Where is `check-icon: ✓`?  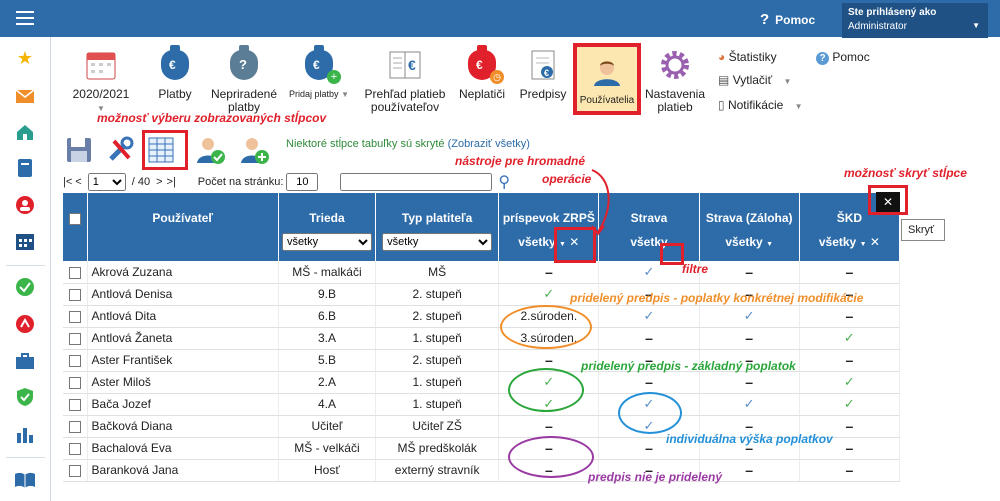 check-icon: ✓ is located at coordinates (849, 337).